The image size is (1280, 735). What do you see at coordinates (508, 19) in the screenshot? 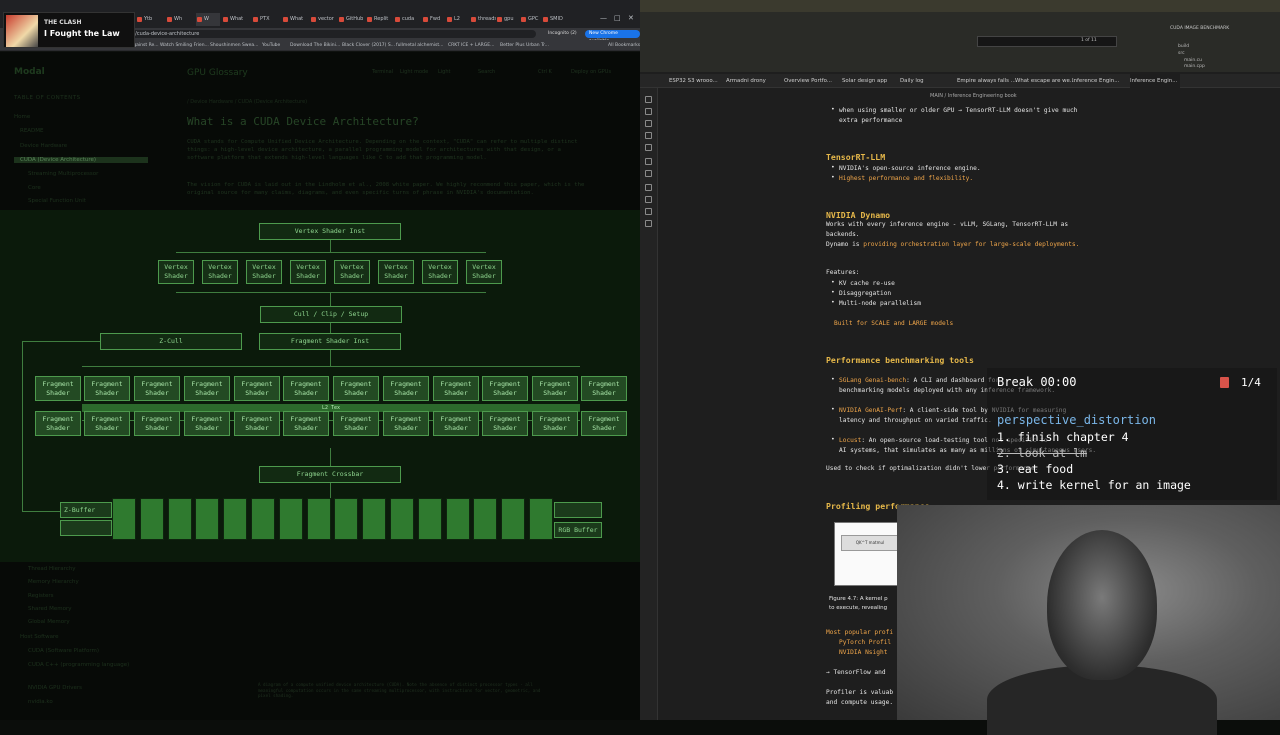
I see `browser-tab: gpu` at bounding box center [508, 19].